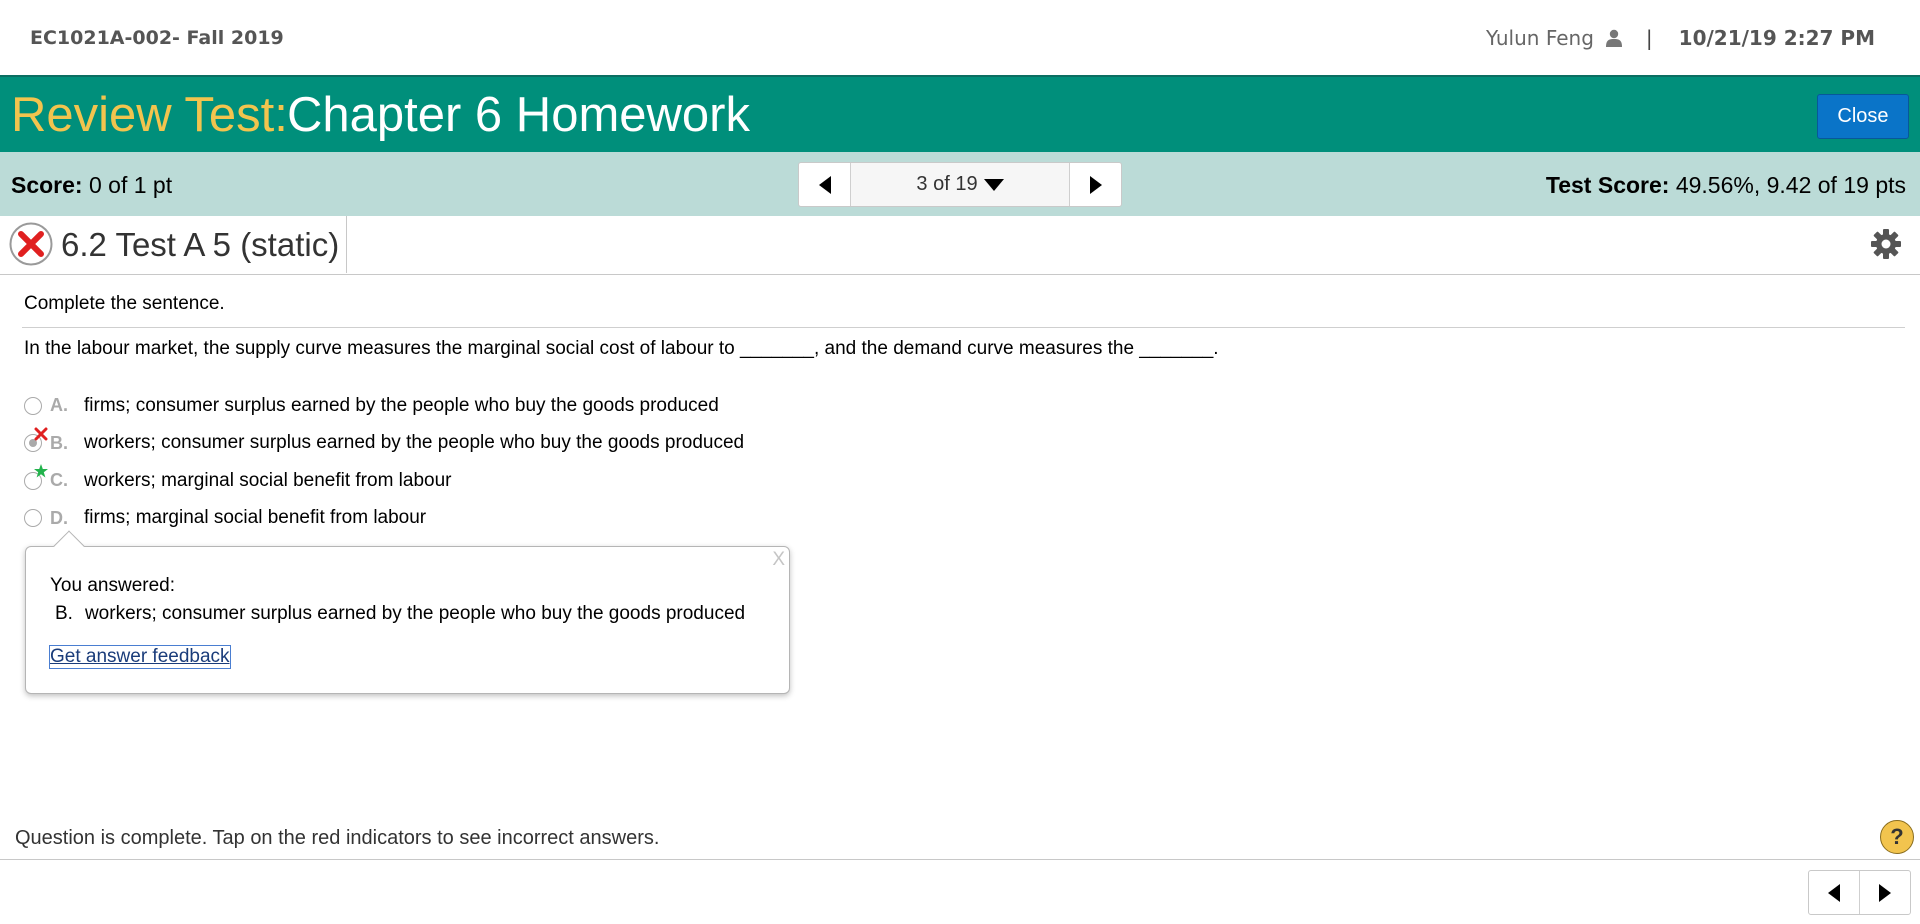 This screenshot has width=1920, height=924. I want to click on previous-question-button, so click(825, 184).